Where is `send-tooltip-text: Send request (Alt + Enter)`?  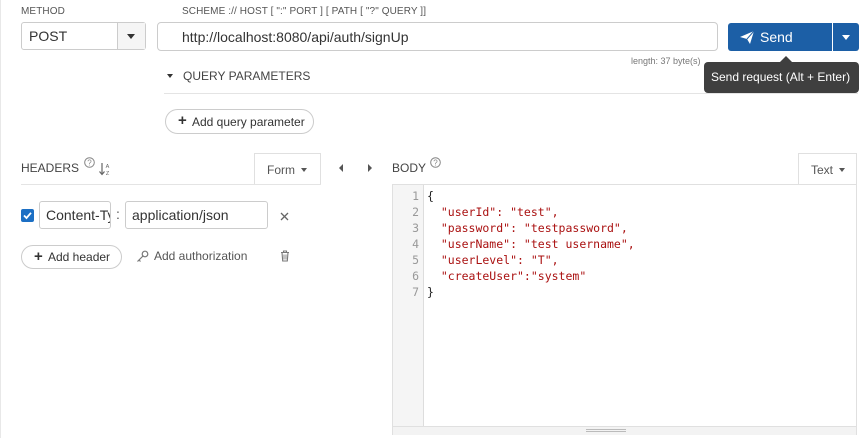
send-tooltip-text: Send request (Alt + Enter) is located at coordinates (781, 77).